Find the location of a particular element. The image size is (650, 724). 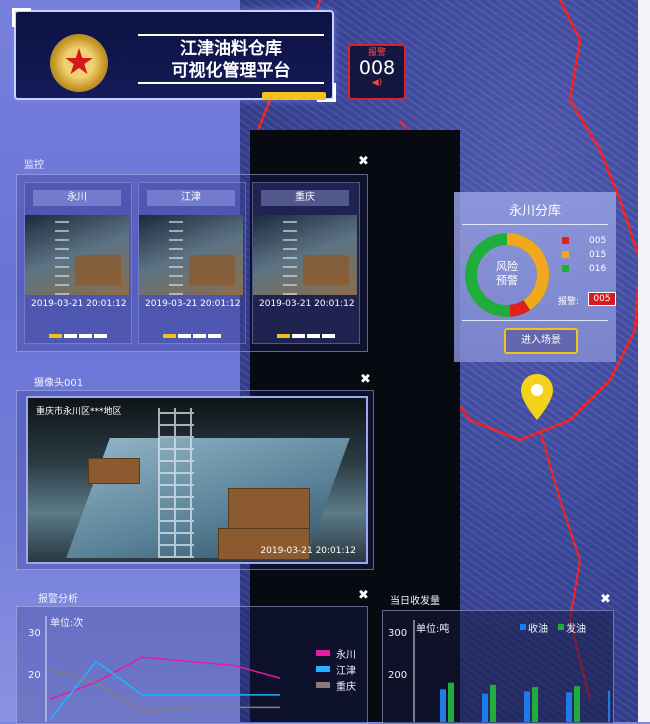

legend-swatch-green is located at coordinates (565, 268).